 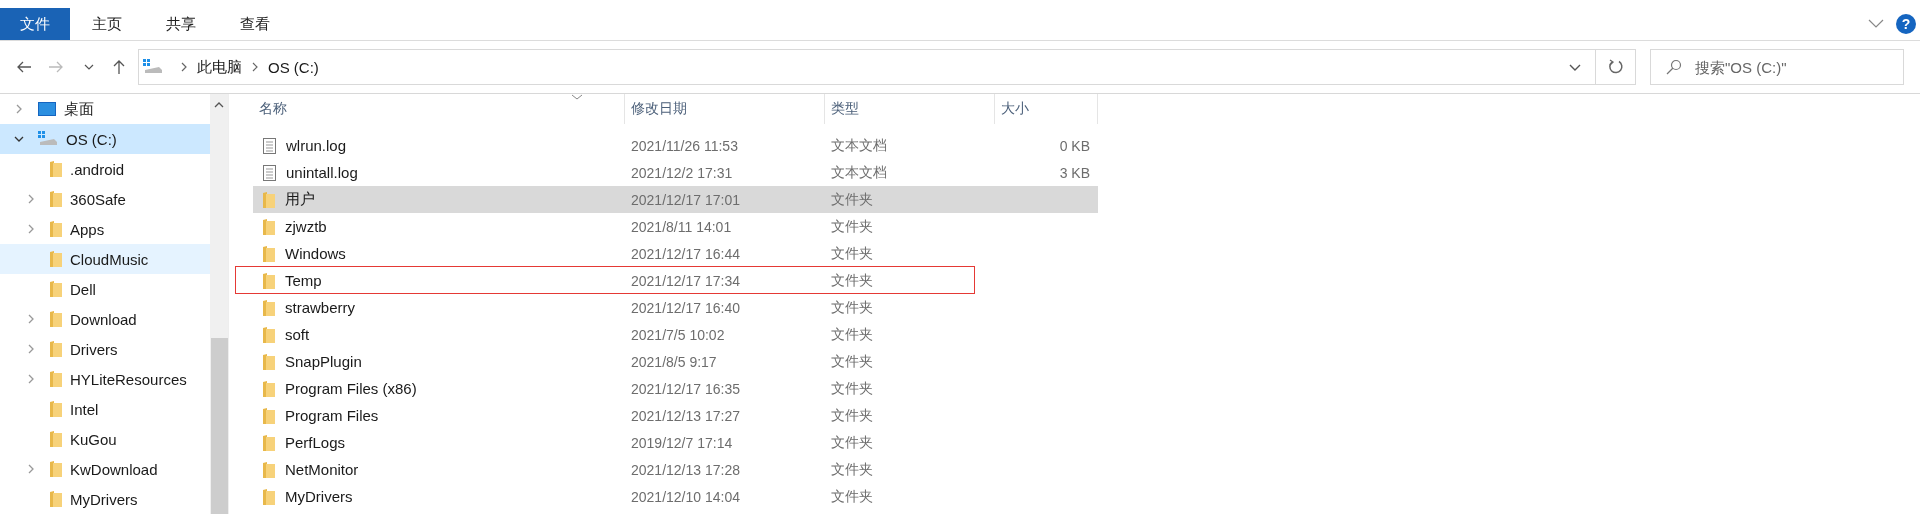 I want to click on forward-arrow-icon, so click(x=56, y=67).